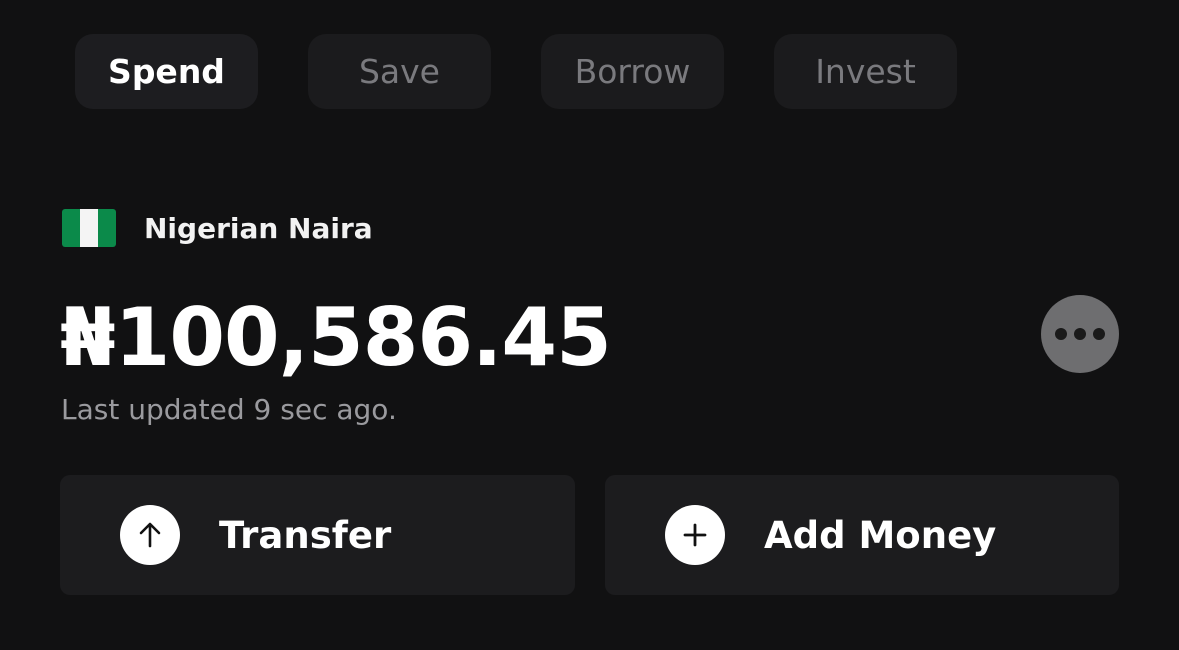 Image resolution: width=1179 pixels, height=650 pixels. I want to click on more-horizontal-icon, so click(1061, 334).